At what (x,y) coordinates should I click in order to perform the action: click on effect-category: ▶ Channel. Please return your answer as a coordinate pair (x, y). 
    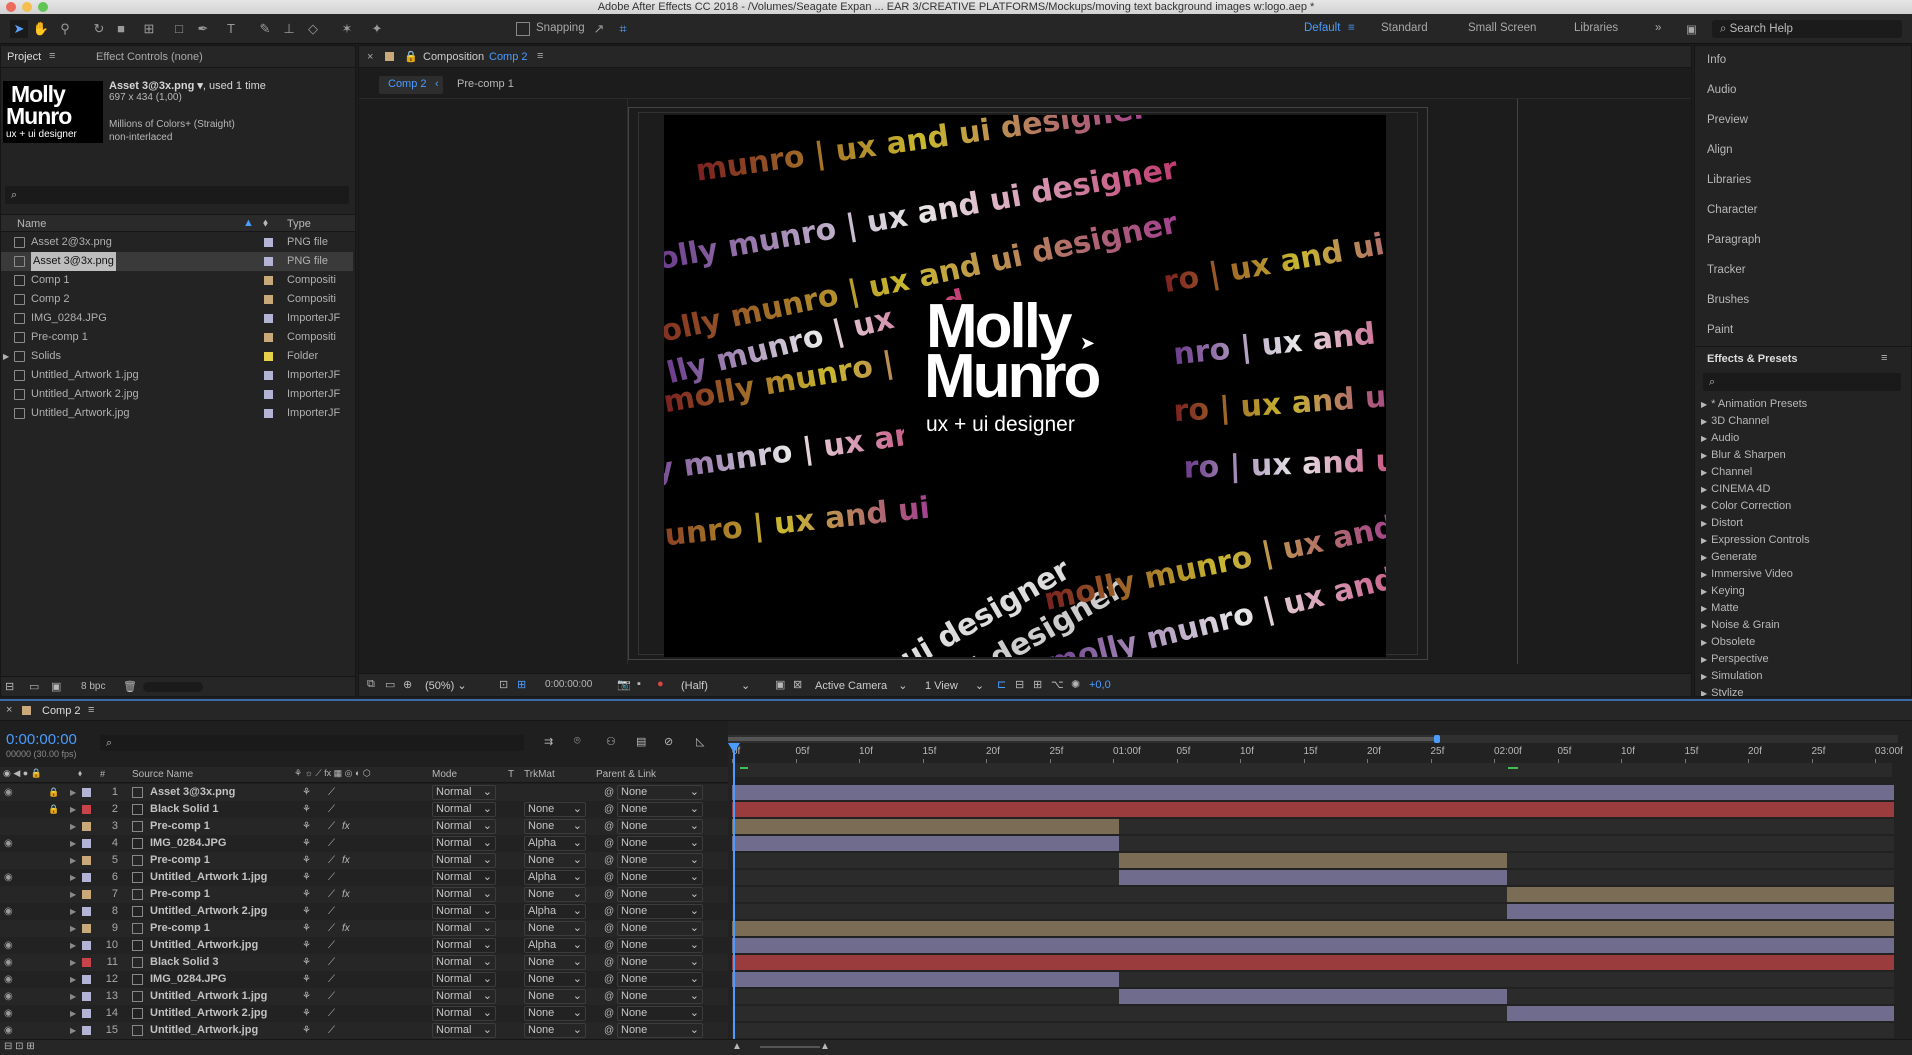
    Looking at the image, I should click on (1726, 474).